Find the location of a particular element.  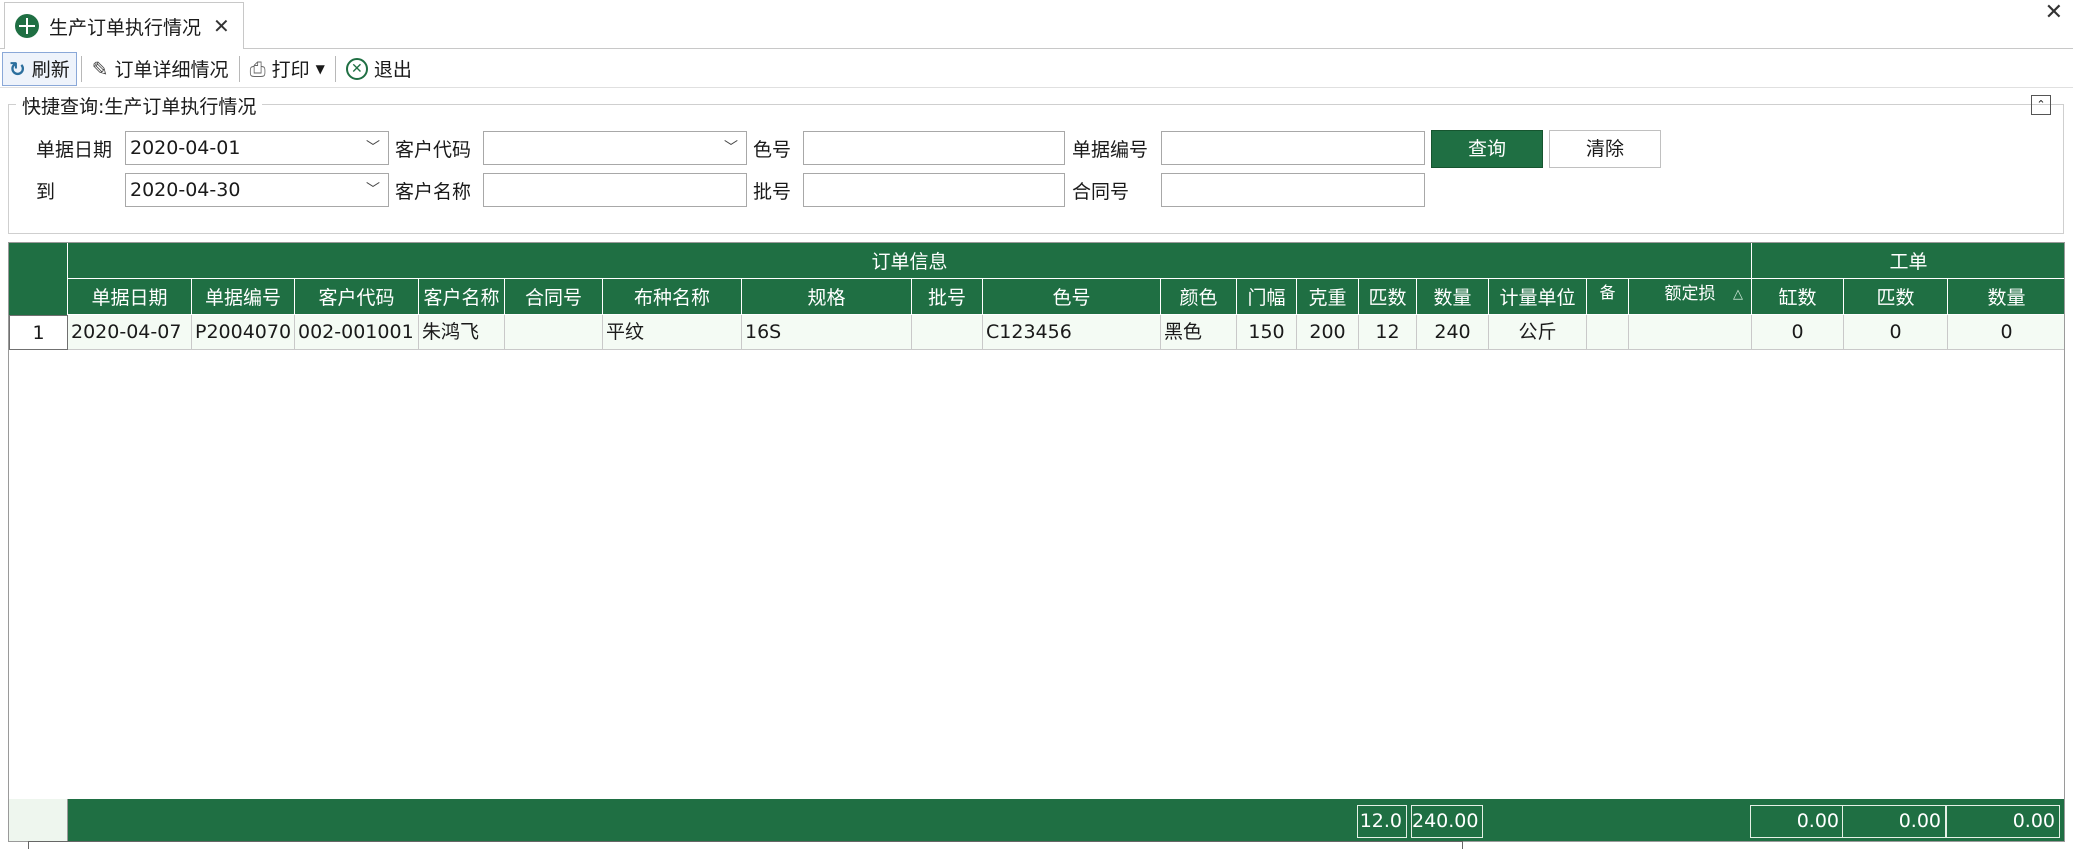

edit-icon: ✎ is located at coordinates (100, 68).